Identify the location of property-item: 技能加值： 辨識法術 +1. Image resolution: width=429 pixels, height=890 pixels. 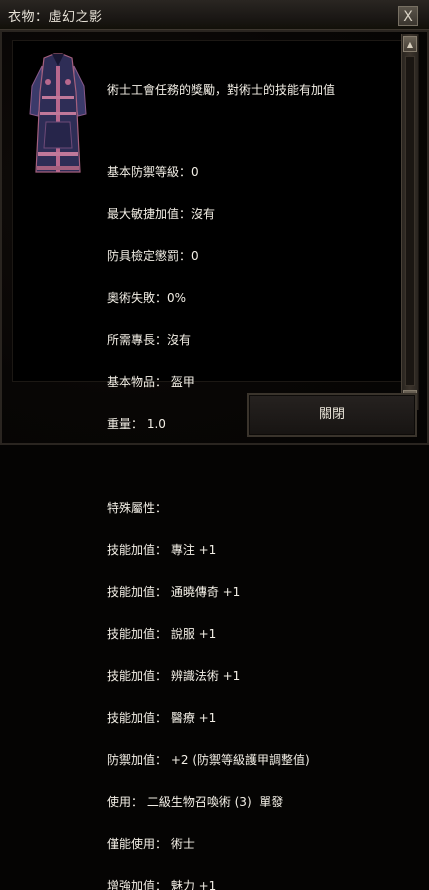
(174, 676).